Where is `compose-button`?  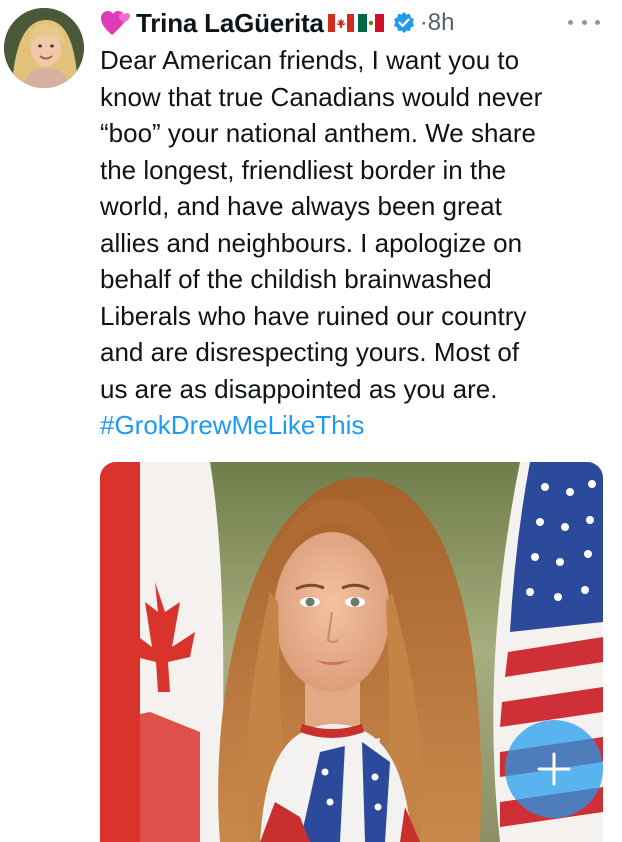 compose-button is located at coordinates (554, 769).